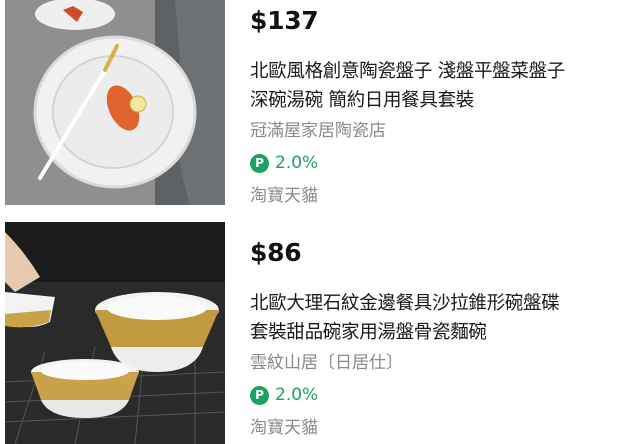 The image size is (644, 444). I want to click on product-title: 北歐大理石紋金邊餐具沙拉錐形碗盤碟 套裝甜品碗家用湯盤骨瓷麵碗, so click(445, 318).